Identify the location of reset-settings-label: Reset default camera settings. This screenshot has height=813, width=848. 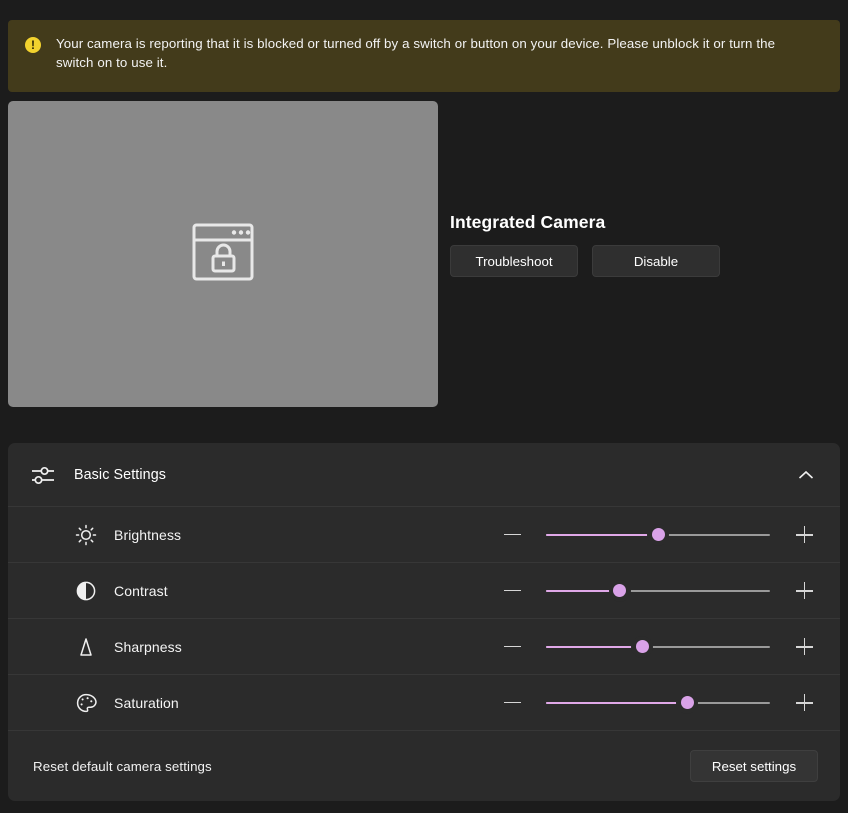
(122, 766).